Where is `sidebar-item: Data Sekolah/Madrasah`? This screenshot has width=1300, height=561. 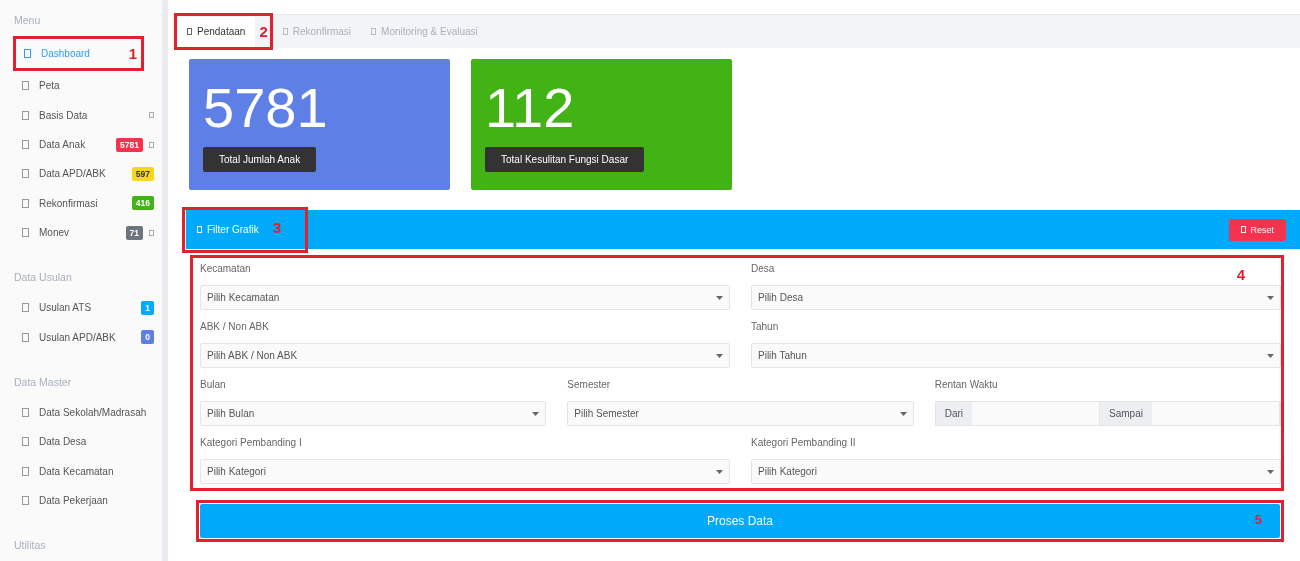
sidebar-item: Data Sekolah/Madrasah is located at coordinates (86, 412).